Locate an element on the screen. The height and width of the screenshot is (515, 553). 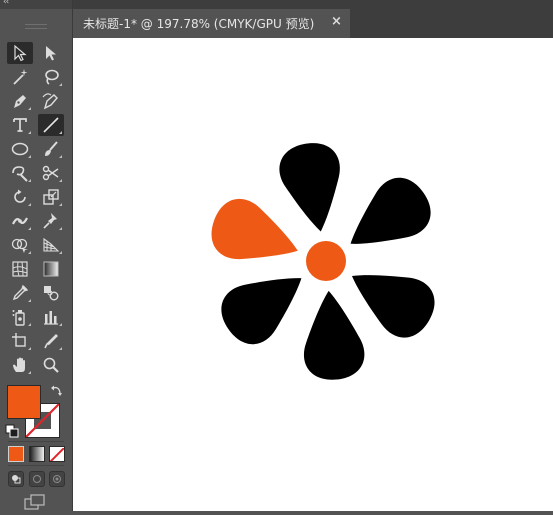
gradient-tool is located at coordinates (51, 269).